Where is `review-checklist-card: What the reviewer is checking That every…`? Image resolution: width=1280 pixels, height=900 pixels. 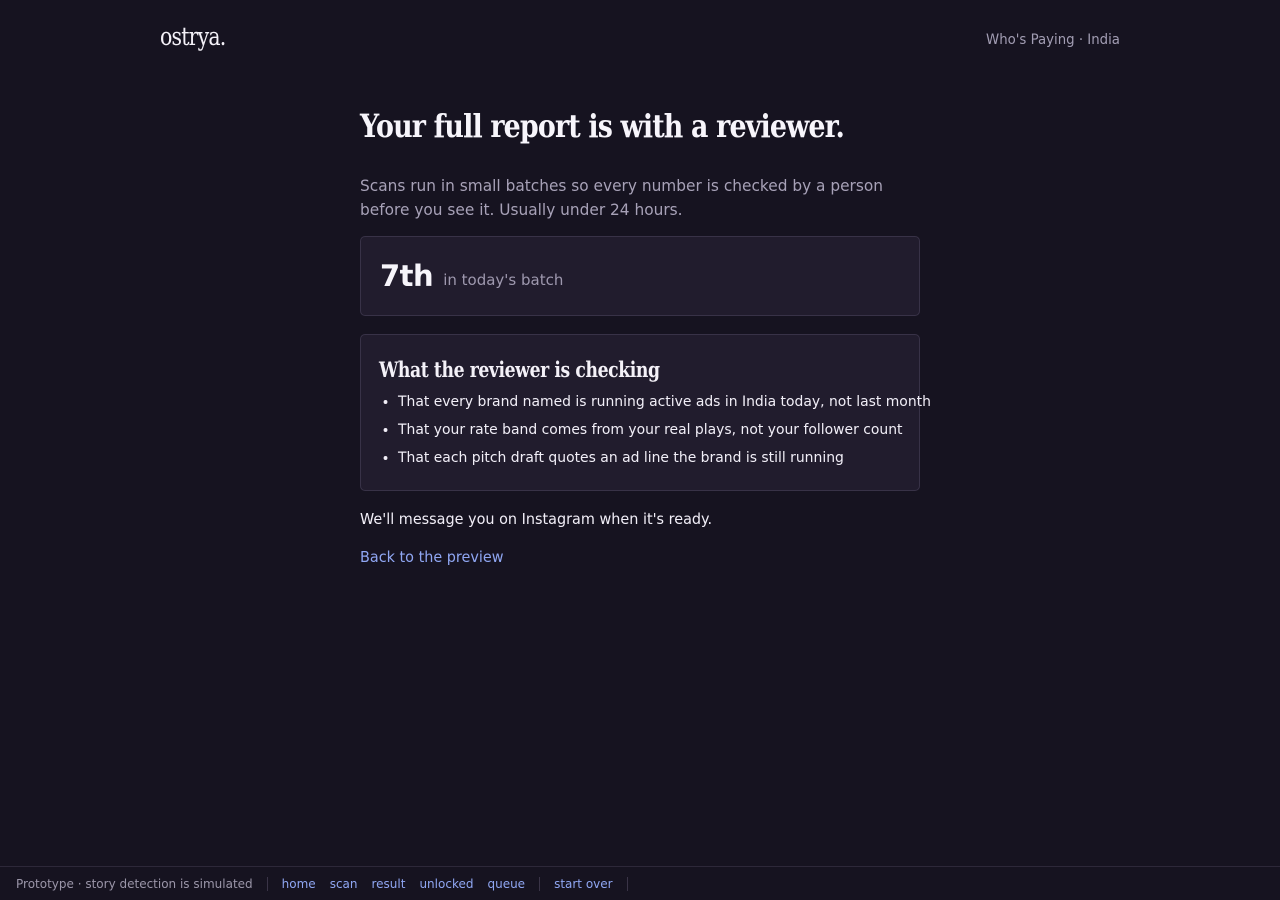 review-checklist-card: What the reviewer is checking That every… is located at coordinates (645, 412).